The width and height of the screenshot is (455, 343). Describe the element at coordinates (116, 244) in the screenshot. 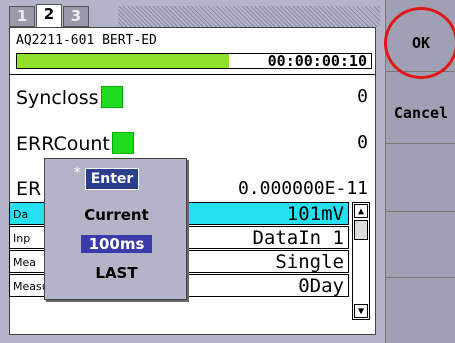

I see `option-100ms: 100ms` at that location.